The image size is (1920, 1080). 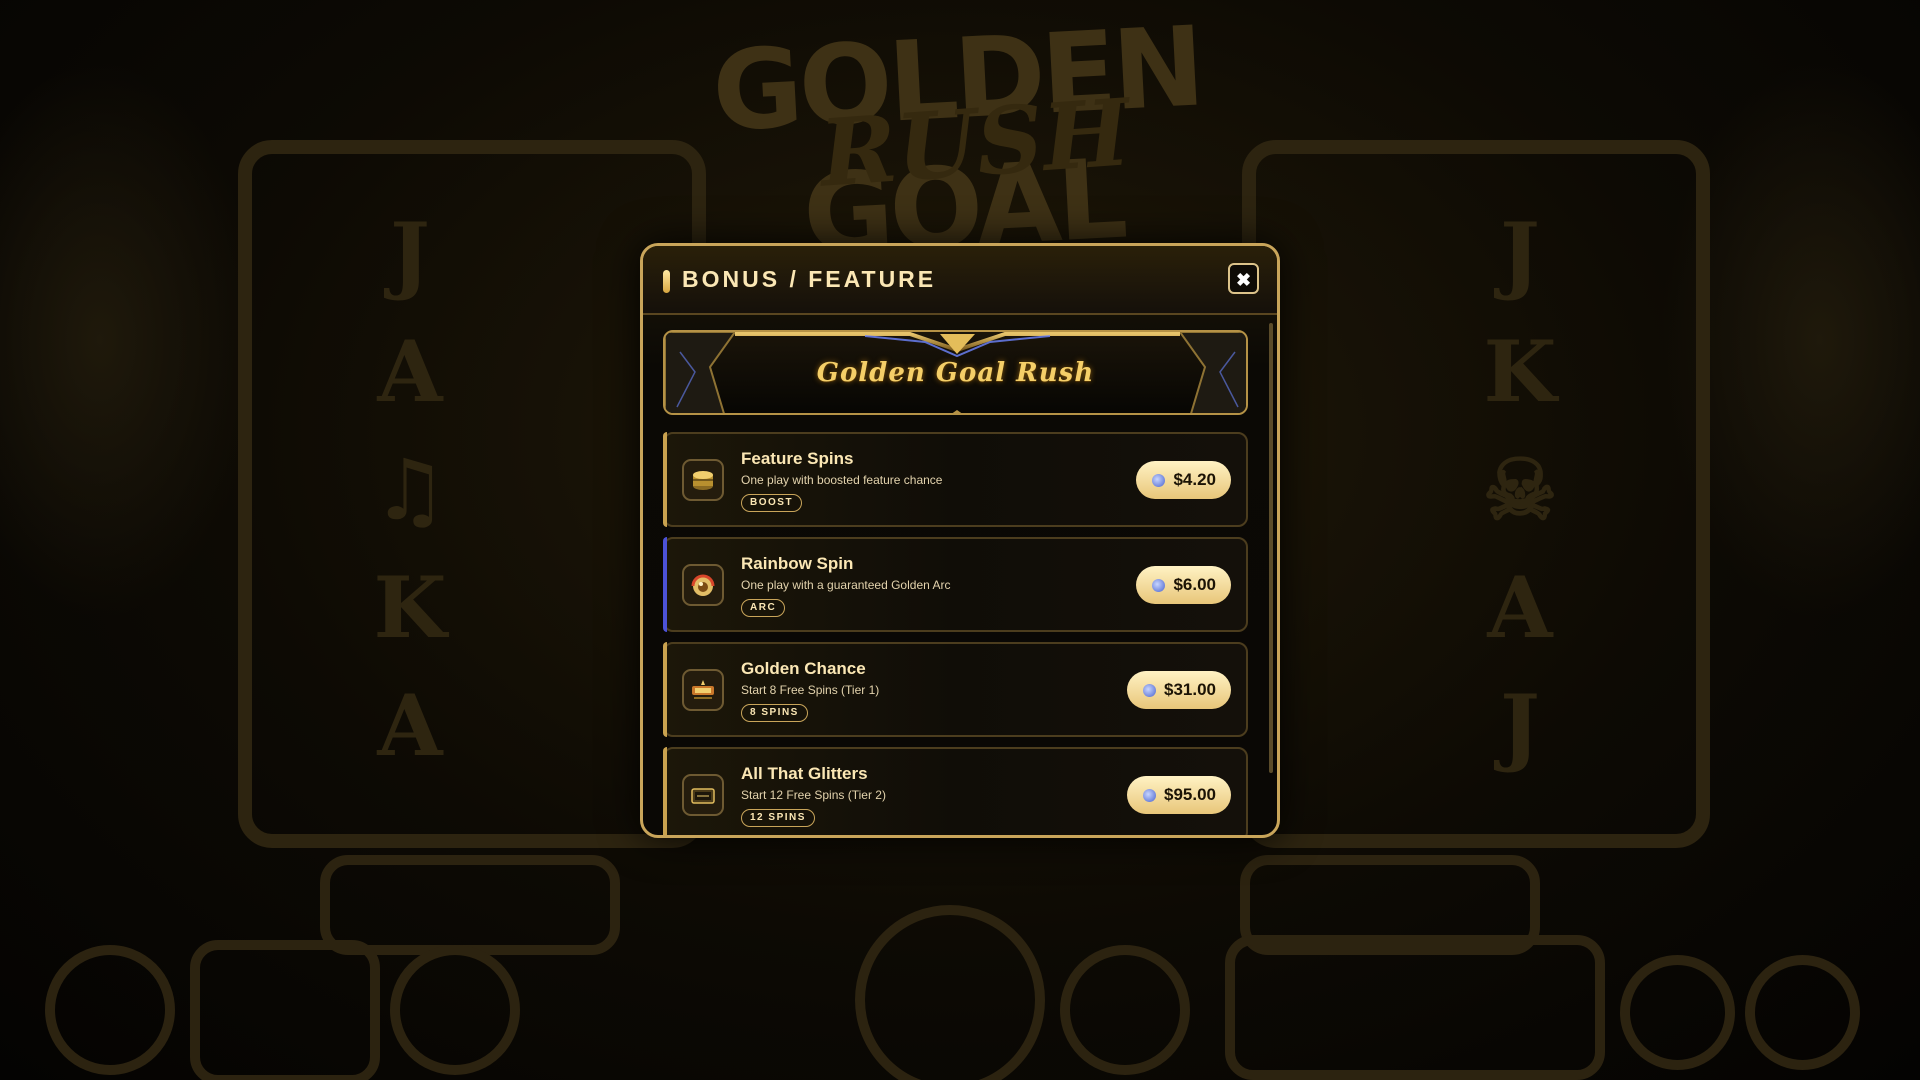 I want to click on glitter-chest-icon, so click(x=703, y=796).